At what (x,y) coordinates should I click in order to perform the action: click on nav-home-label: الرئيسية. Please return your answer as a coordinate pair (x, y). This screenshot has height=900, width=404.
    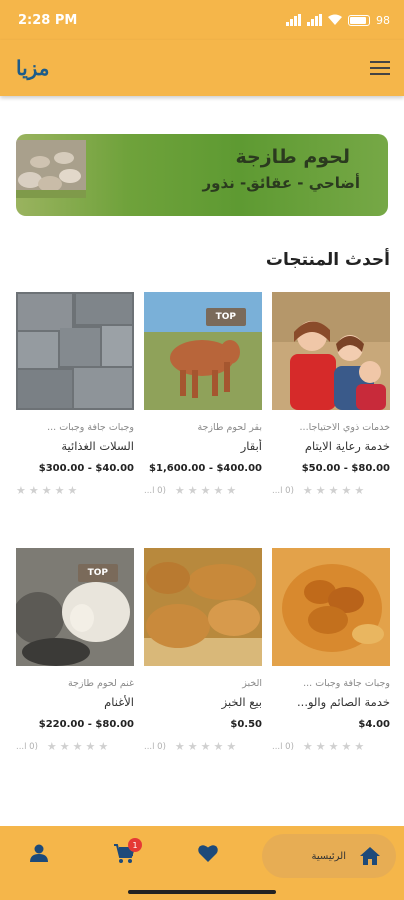
    Looking at the image, I should click on (328, 856).